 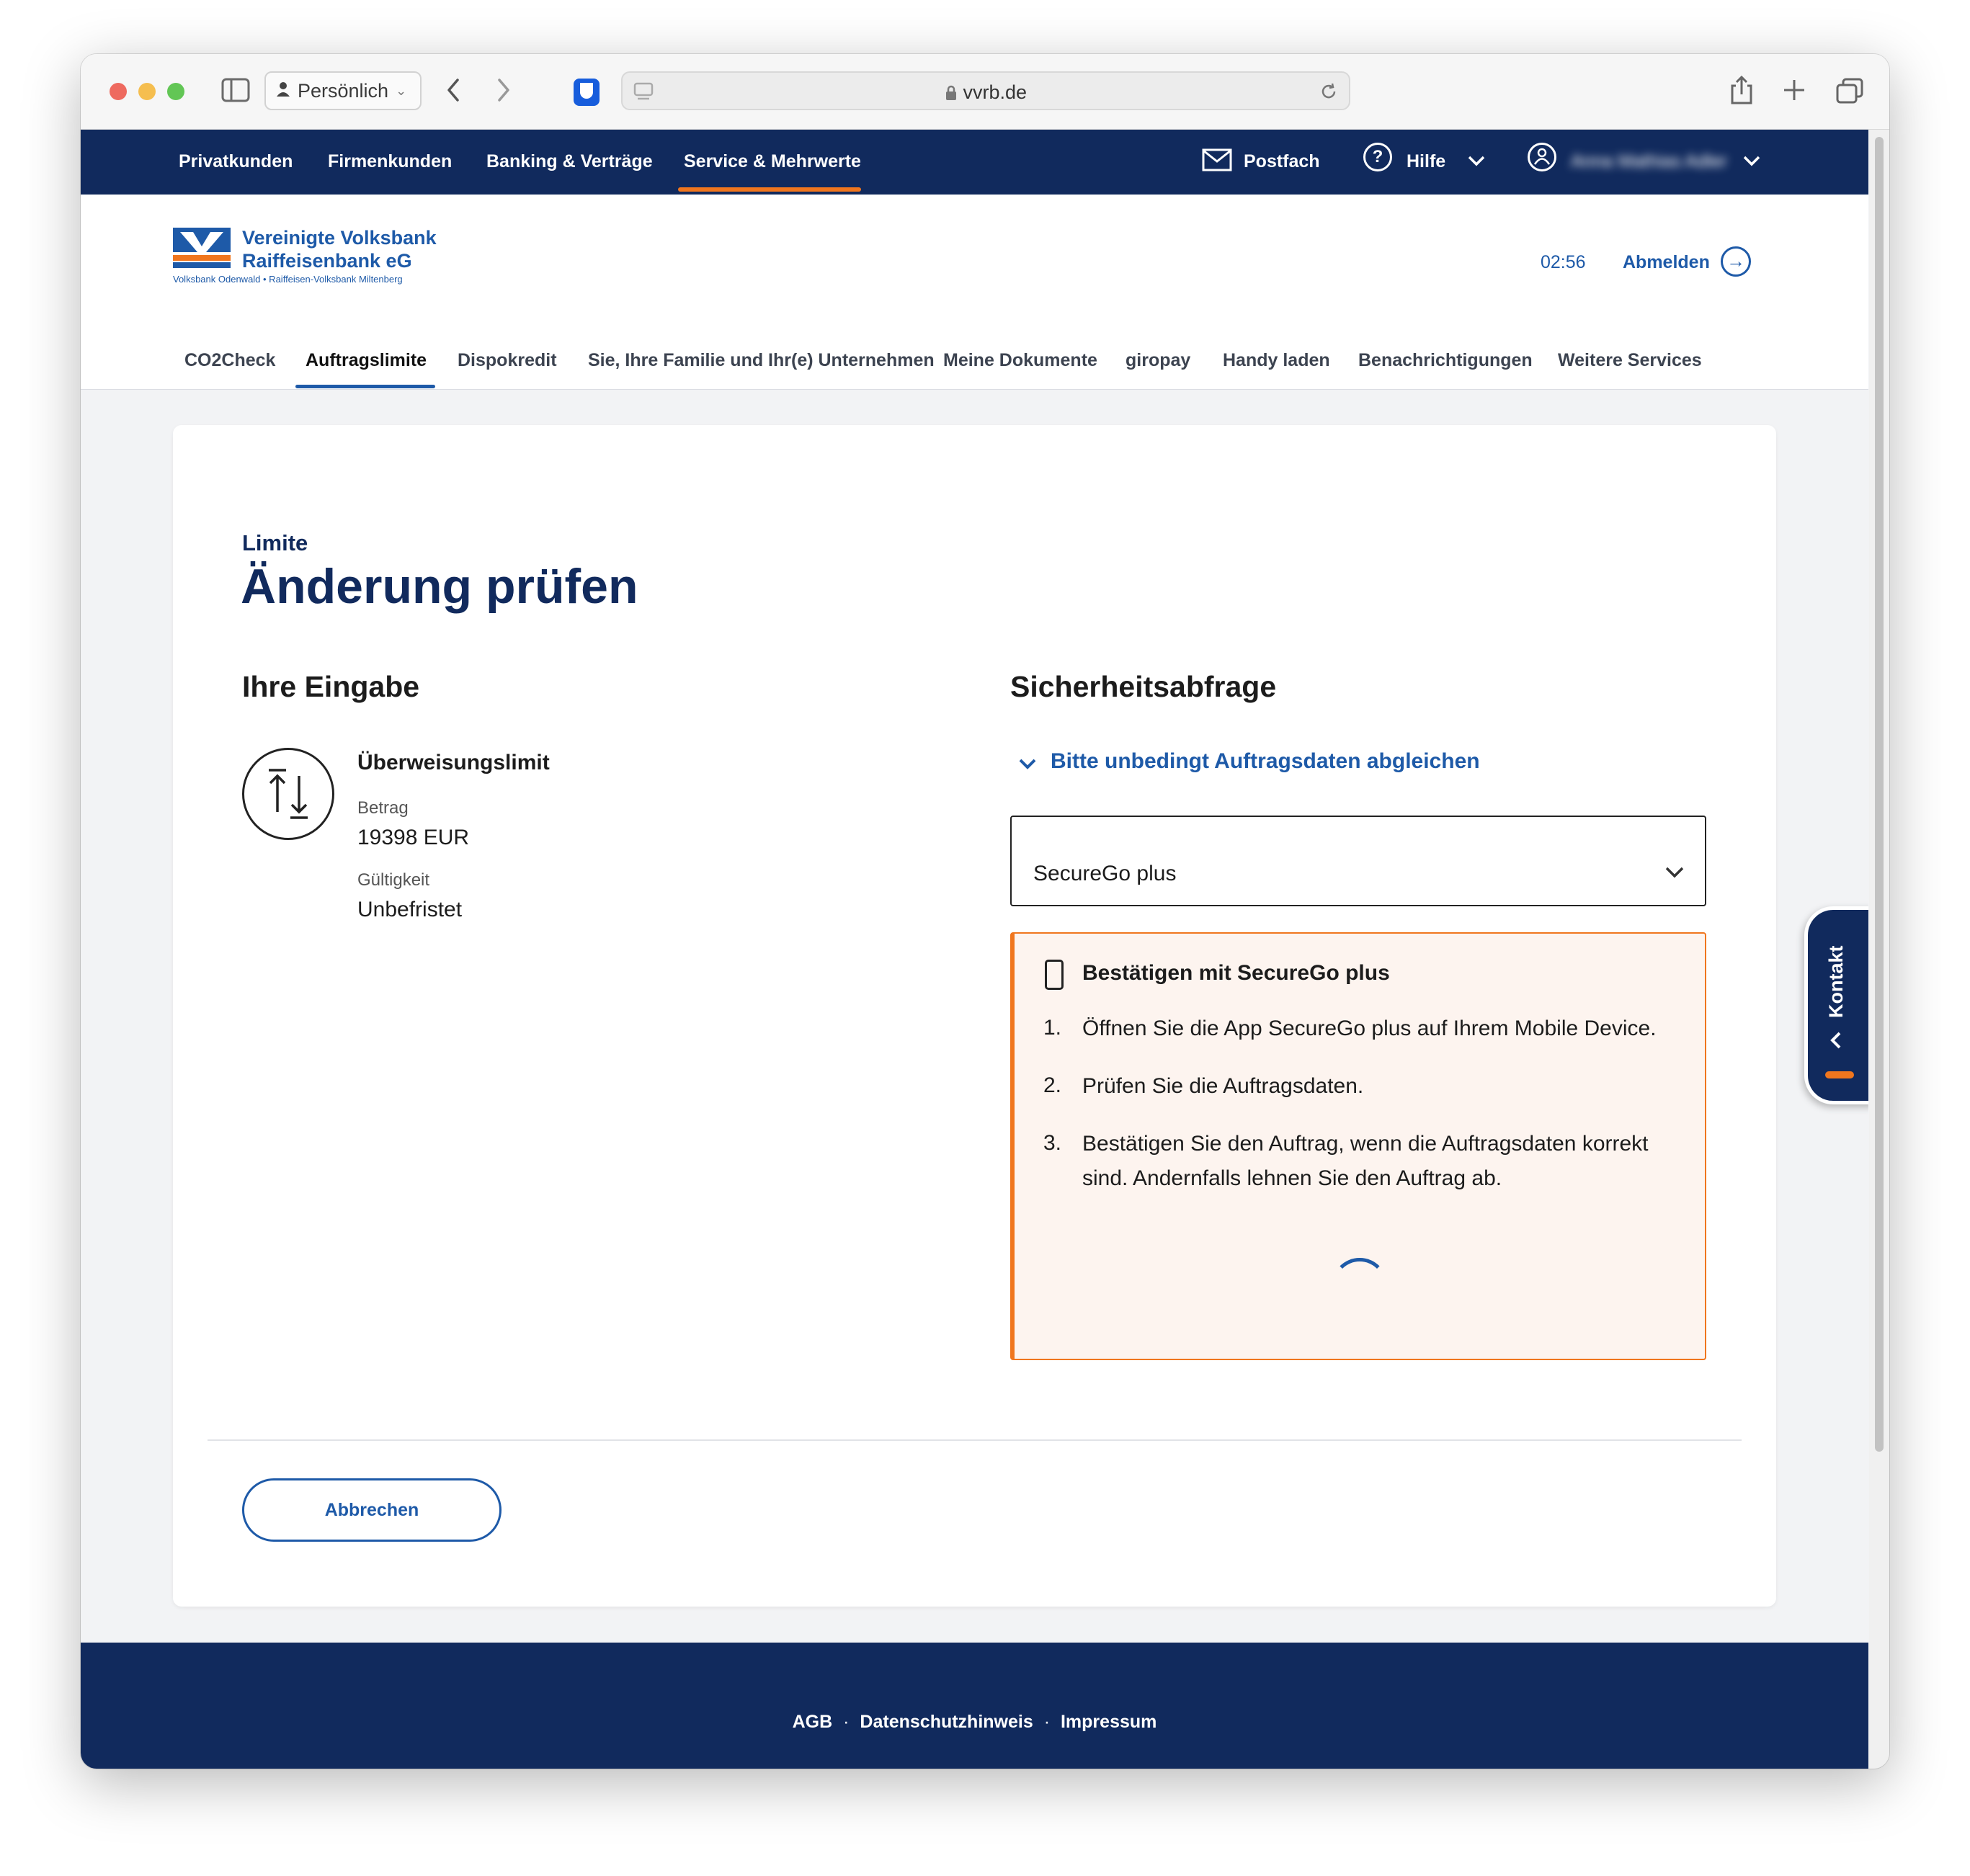 What do you see at coordinates (331, 686) in the screenshot?
I see `input-section-heading: Ihre Eingabe` at bounding box center [331, 686].